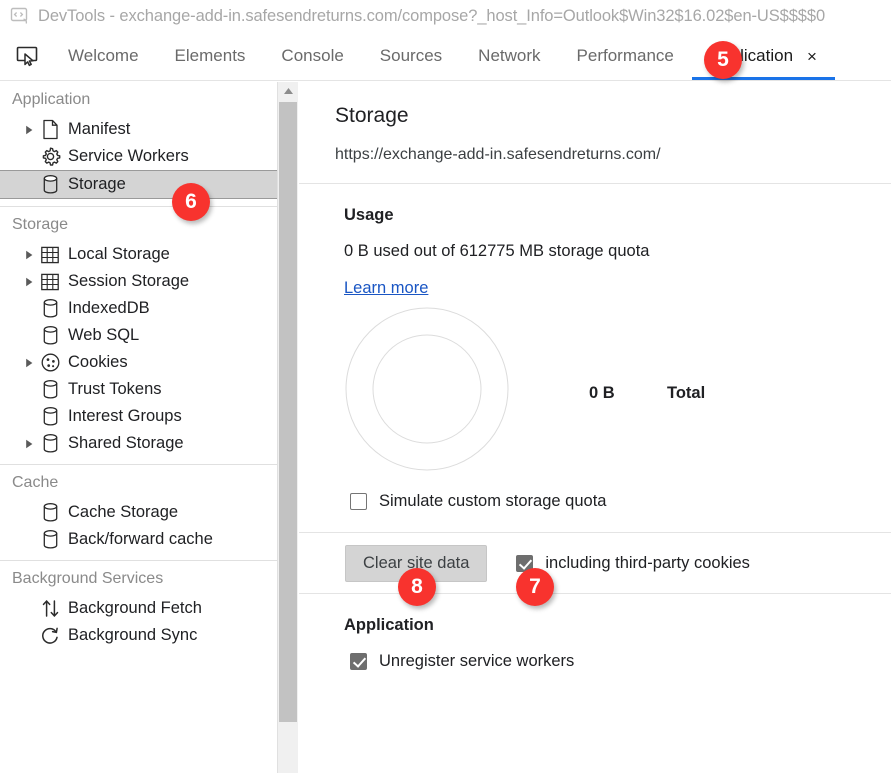 Image resolution: width=891 pixels, height=773 pixels. Describe the element at coordinates (497, 251) in the screenshot. I see `usage-summary: 0 B used out of 612775 MB storage quota` at that location.